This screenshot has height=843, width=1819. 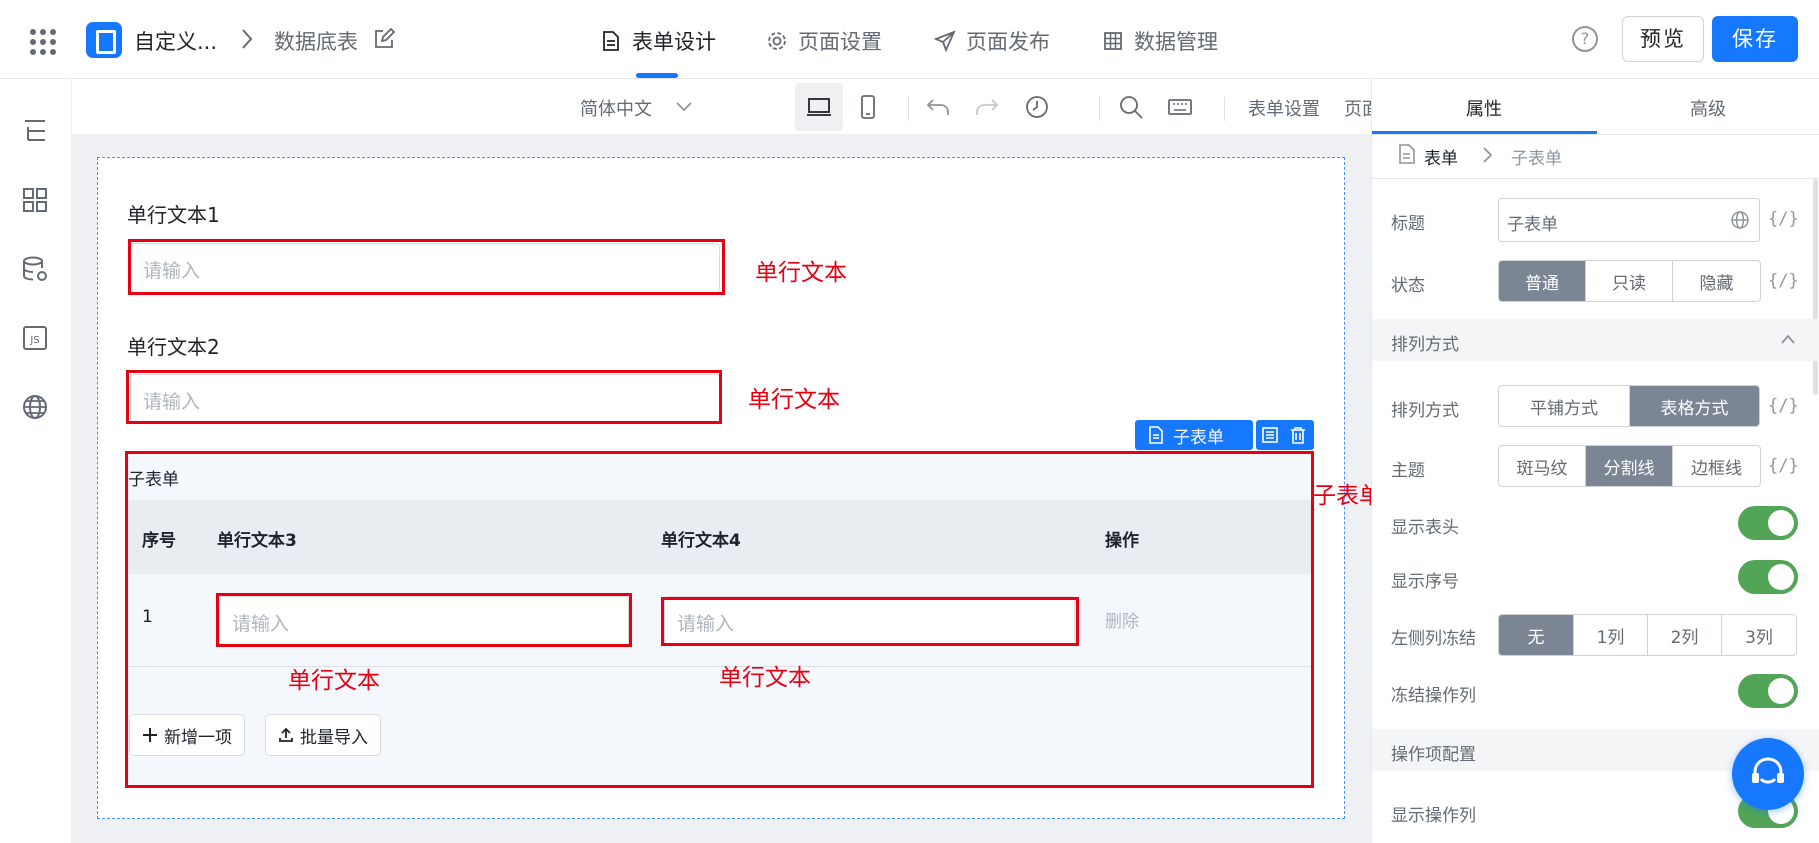 What do you see at coordinates (1716, 466) in the screenshot?
I see `theme-option-border: 边框线` at bounding box center [1716, 466].